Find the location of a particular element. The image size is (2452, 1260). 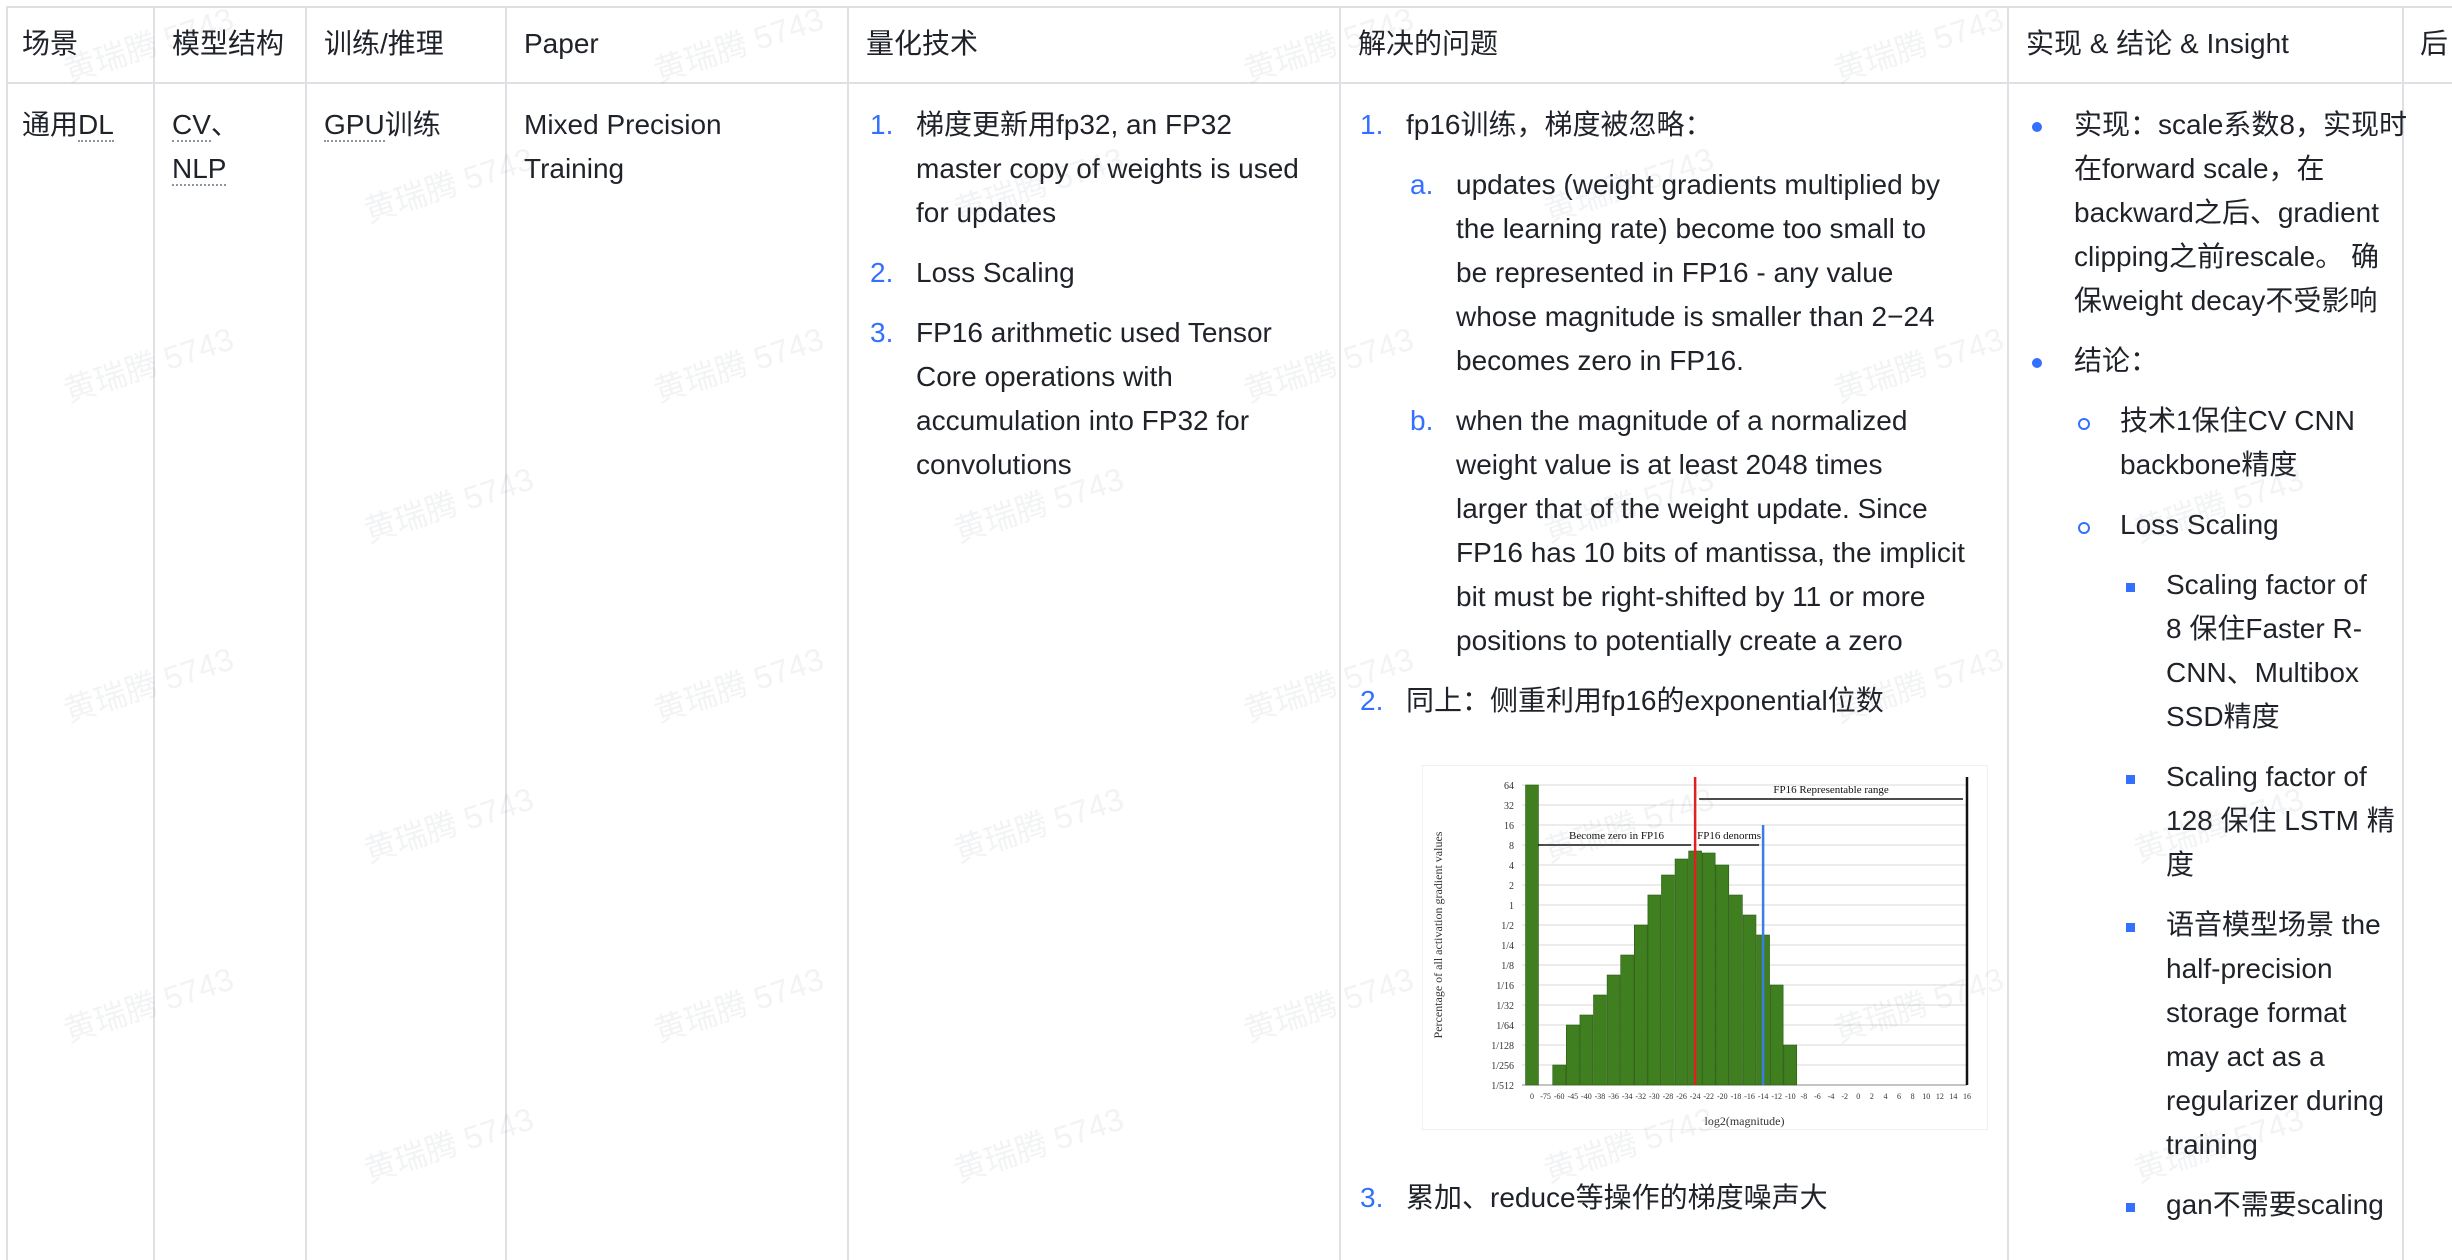

bullet-dot is located at coordinates (2037, 363).